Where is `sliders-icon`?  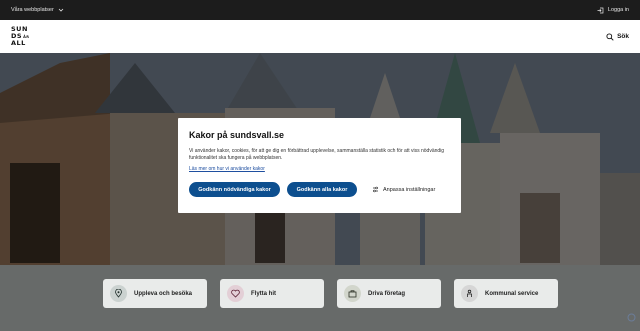
sliders-icon is located at coordinates (375, 190).